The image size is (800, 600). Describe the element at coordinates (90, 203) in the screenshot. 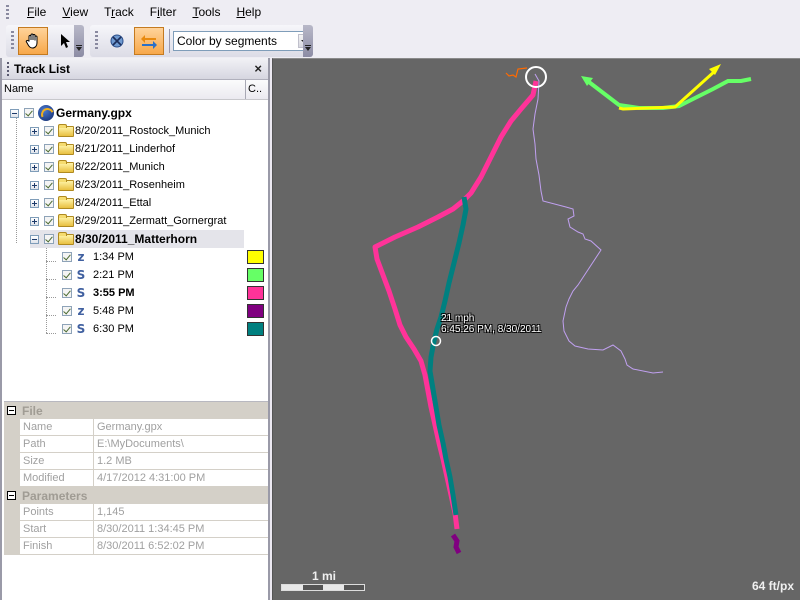

I see `tree-folder: 8/24/2011_Ettal` at that location.